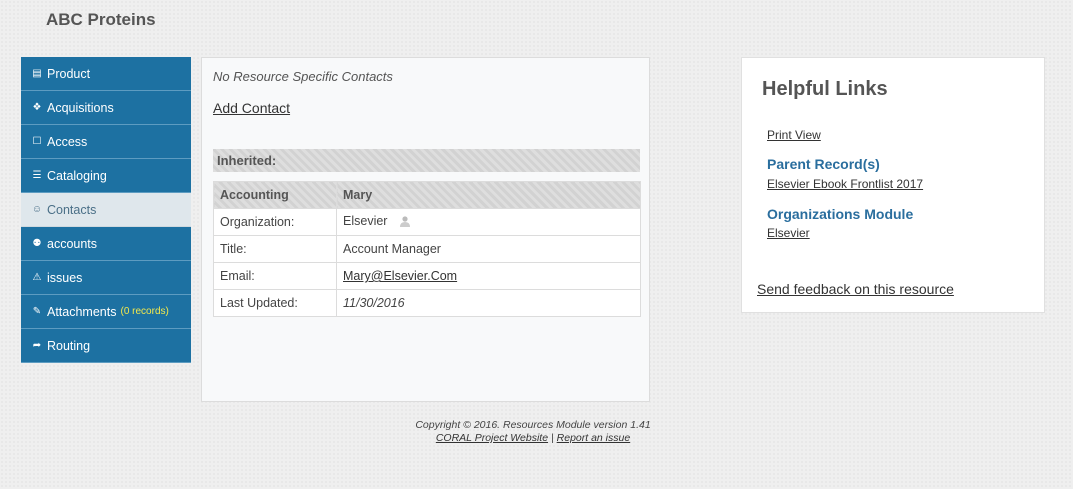 The image size is (1073, 489). What do you see at coordinates (37, 345) in the screenshot?
I see `share-icon: ➦` at bounding box center [37, 345].